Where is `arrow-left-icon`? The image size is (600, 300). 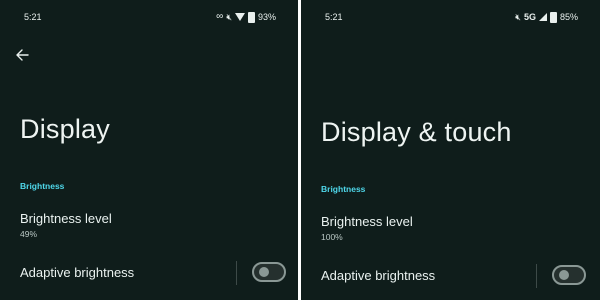
arrow-left-icon is located at coordinates (22, 55).